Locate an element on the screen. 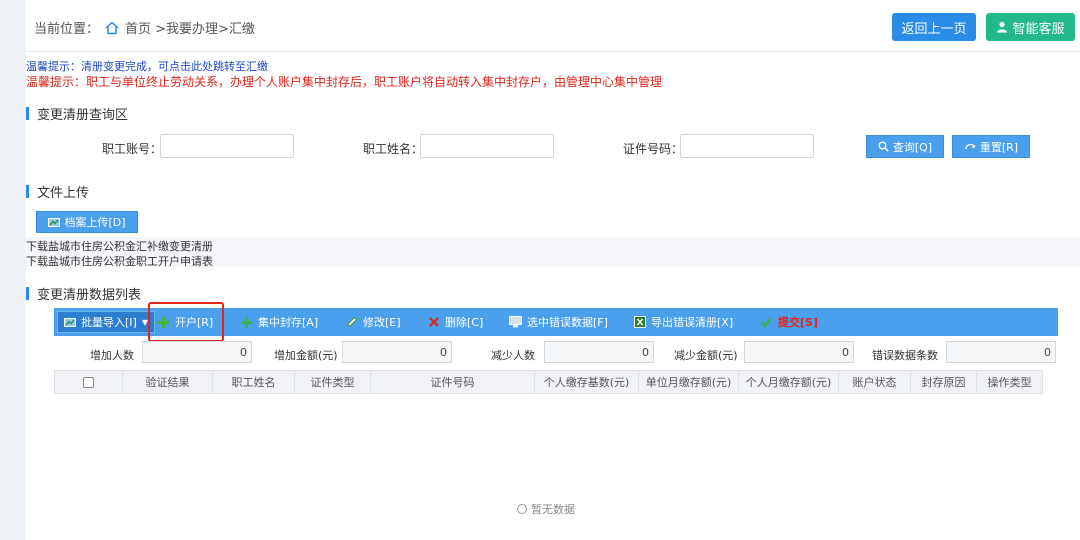 This screenshot has width=1080, height=540. name-label: 职工姓名： is located at coordinates (393, 149).